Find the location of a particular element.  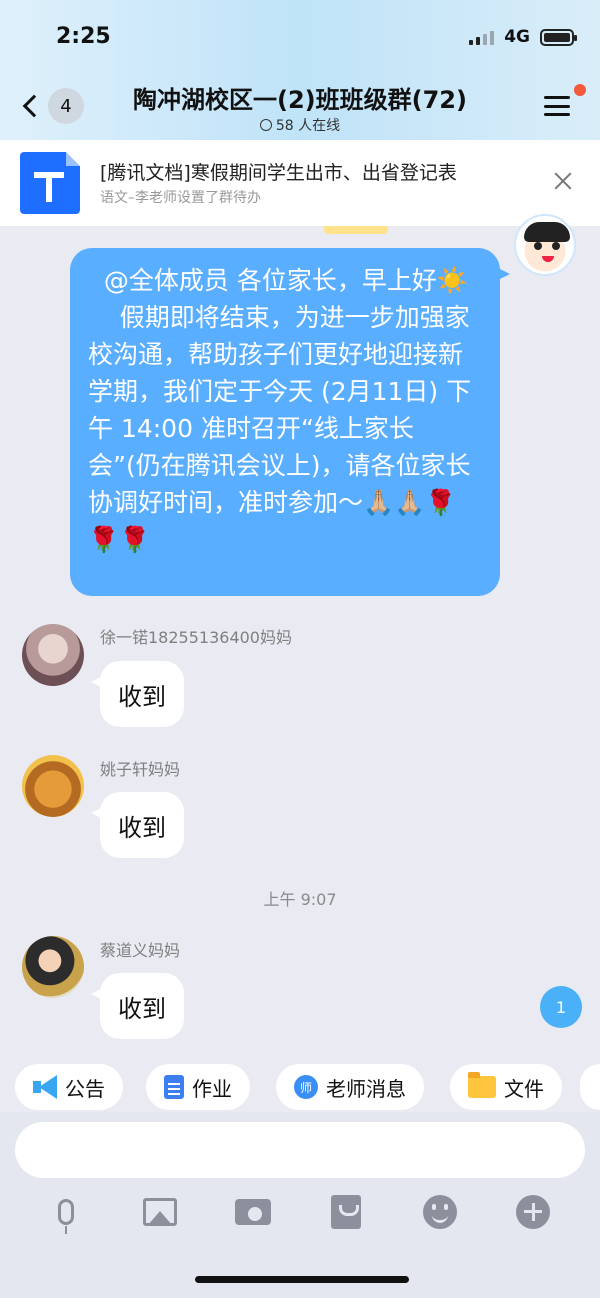

message-input is located at coordinates (300, 1150).